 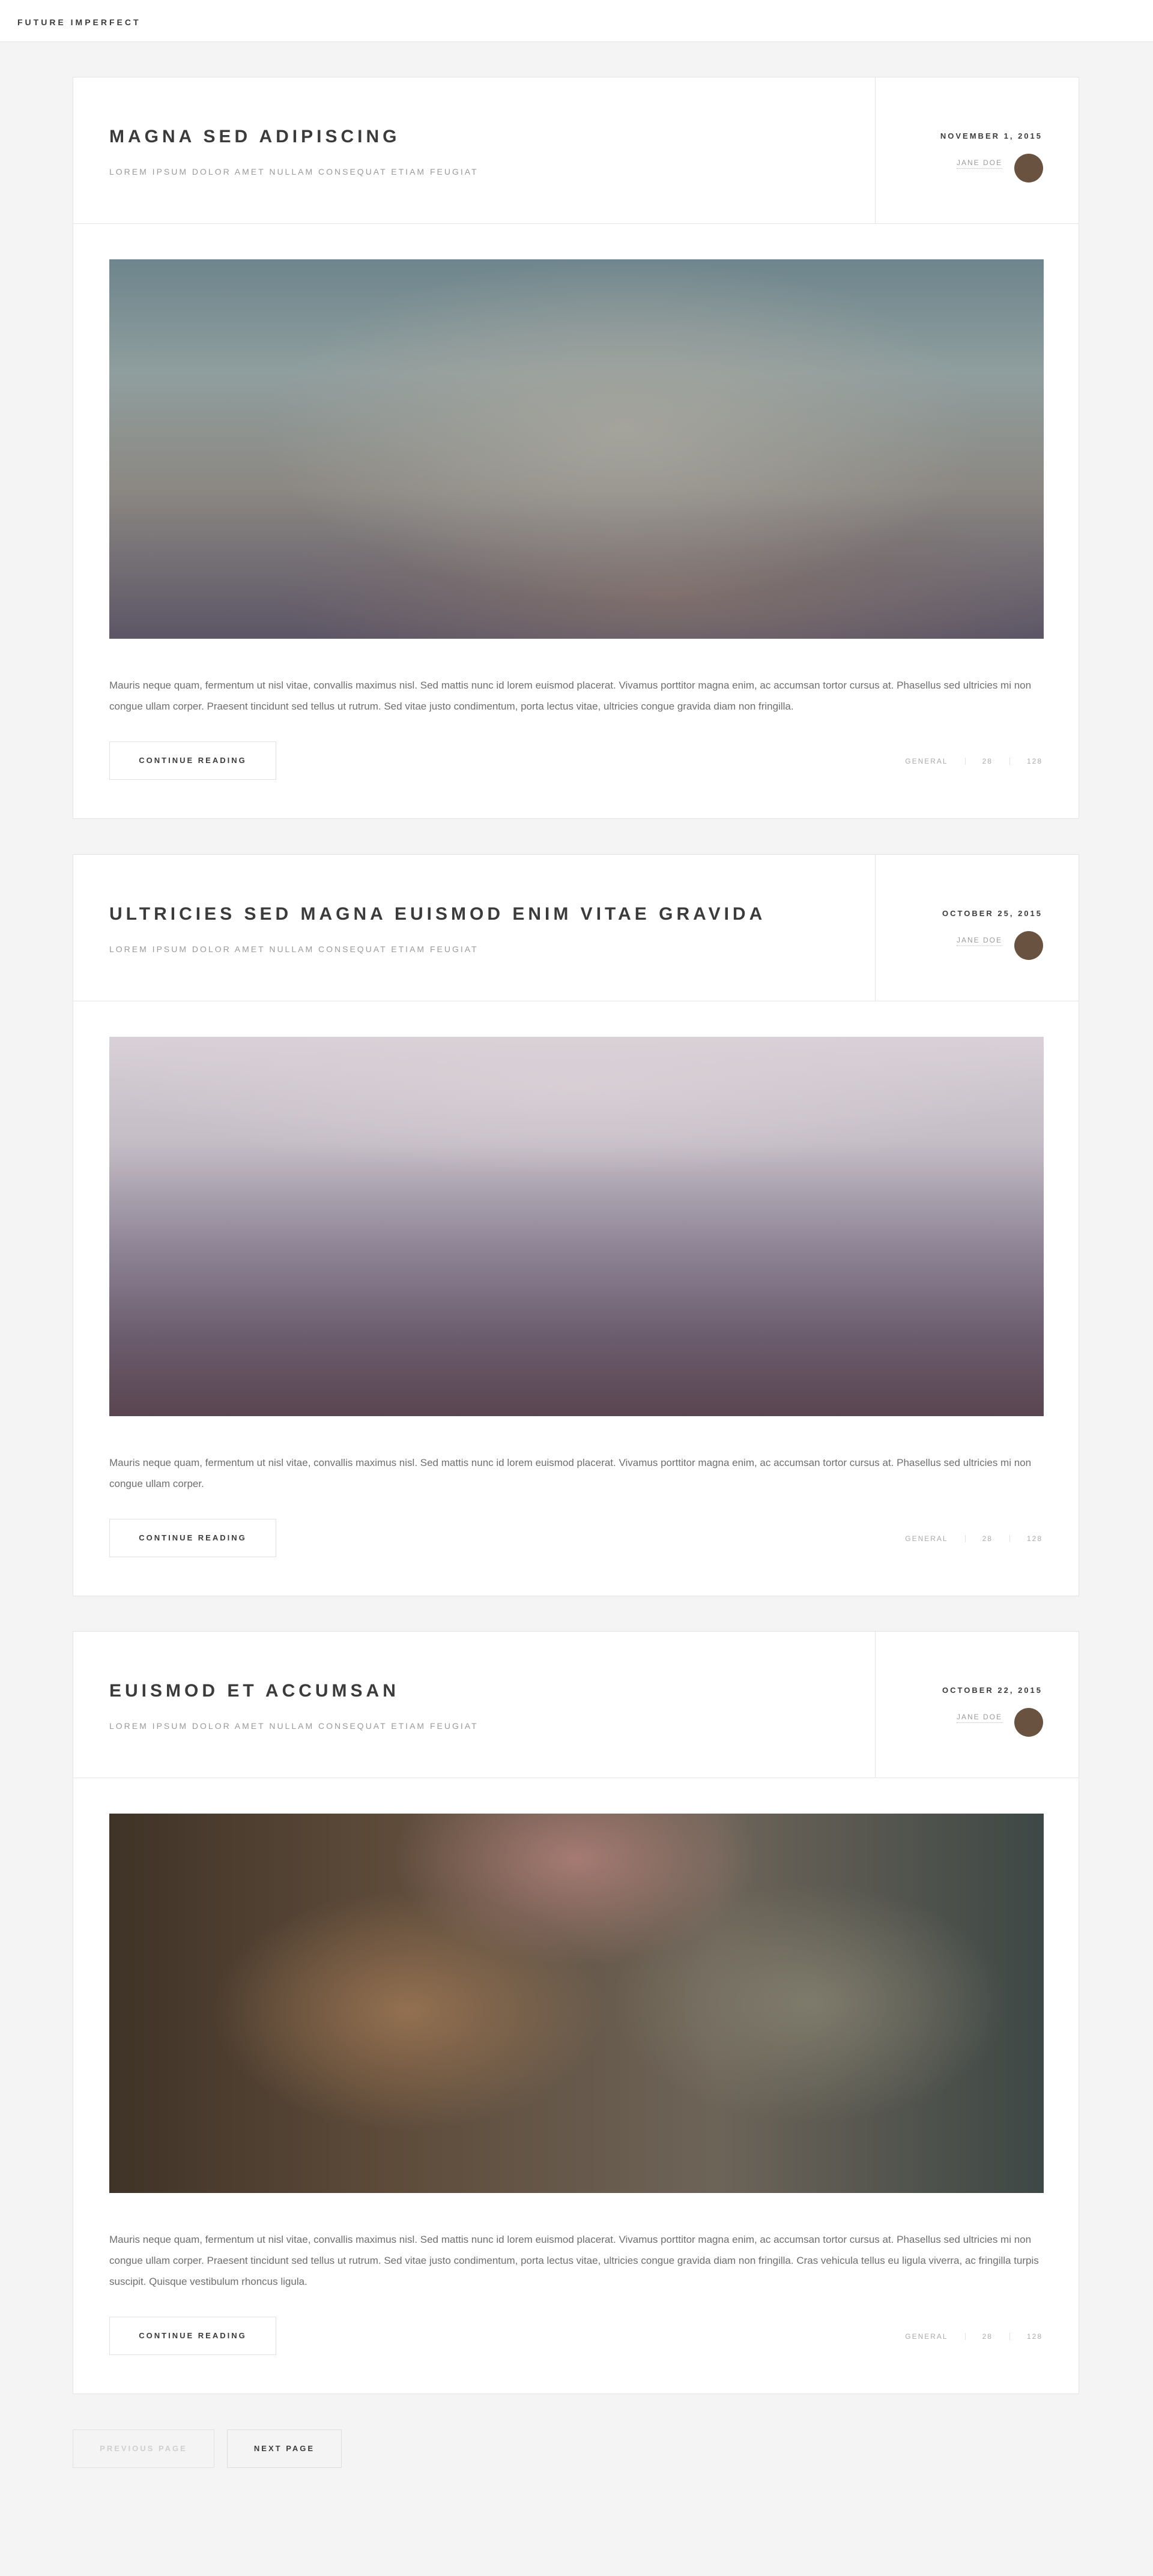 I want to click on site-header: FUTURE IMPERFECT, so click(x=576, y=21).